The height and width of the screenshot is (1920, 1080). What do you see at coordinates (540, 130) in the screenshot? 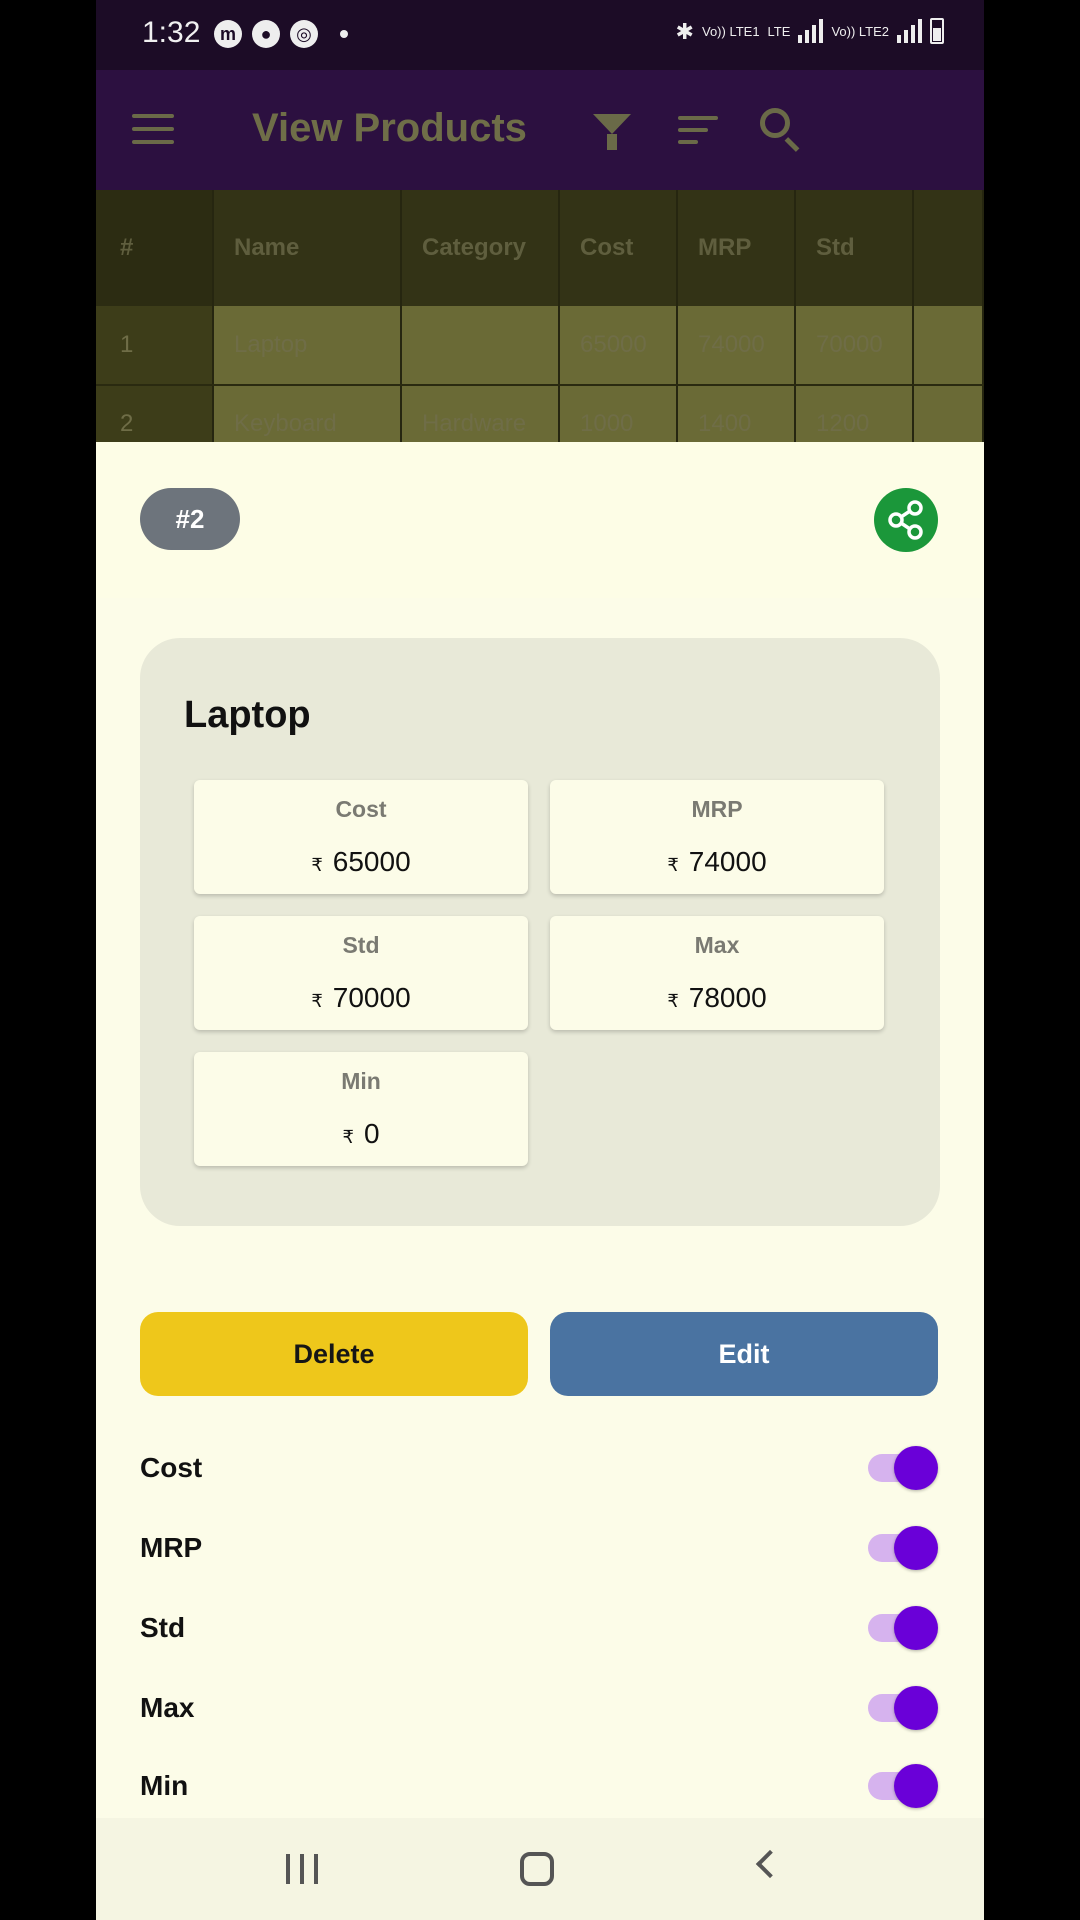
I see `app-bar: View Products` at bounding box center [540, 130].